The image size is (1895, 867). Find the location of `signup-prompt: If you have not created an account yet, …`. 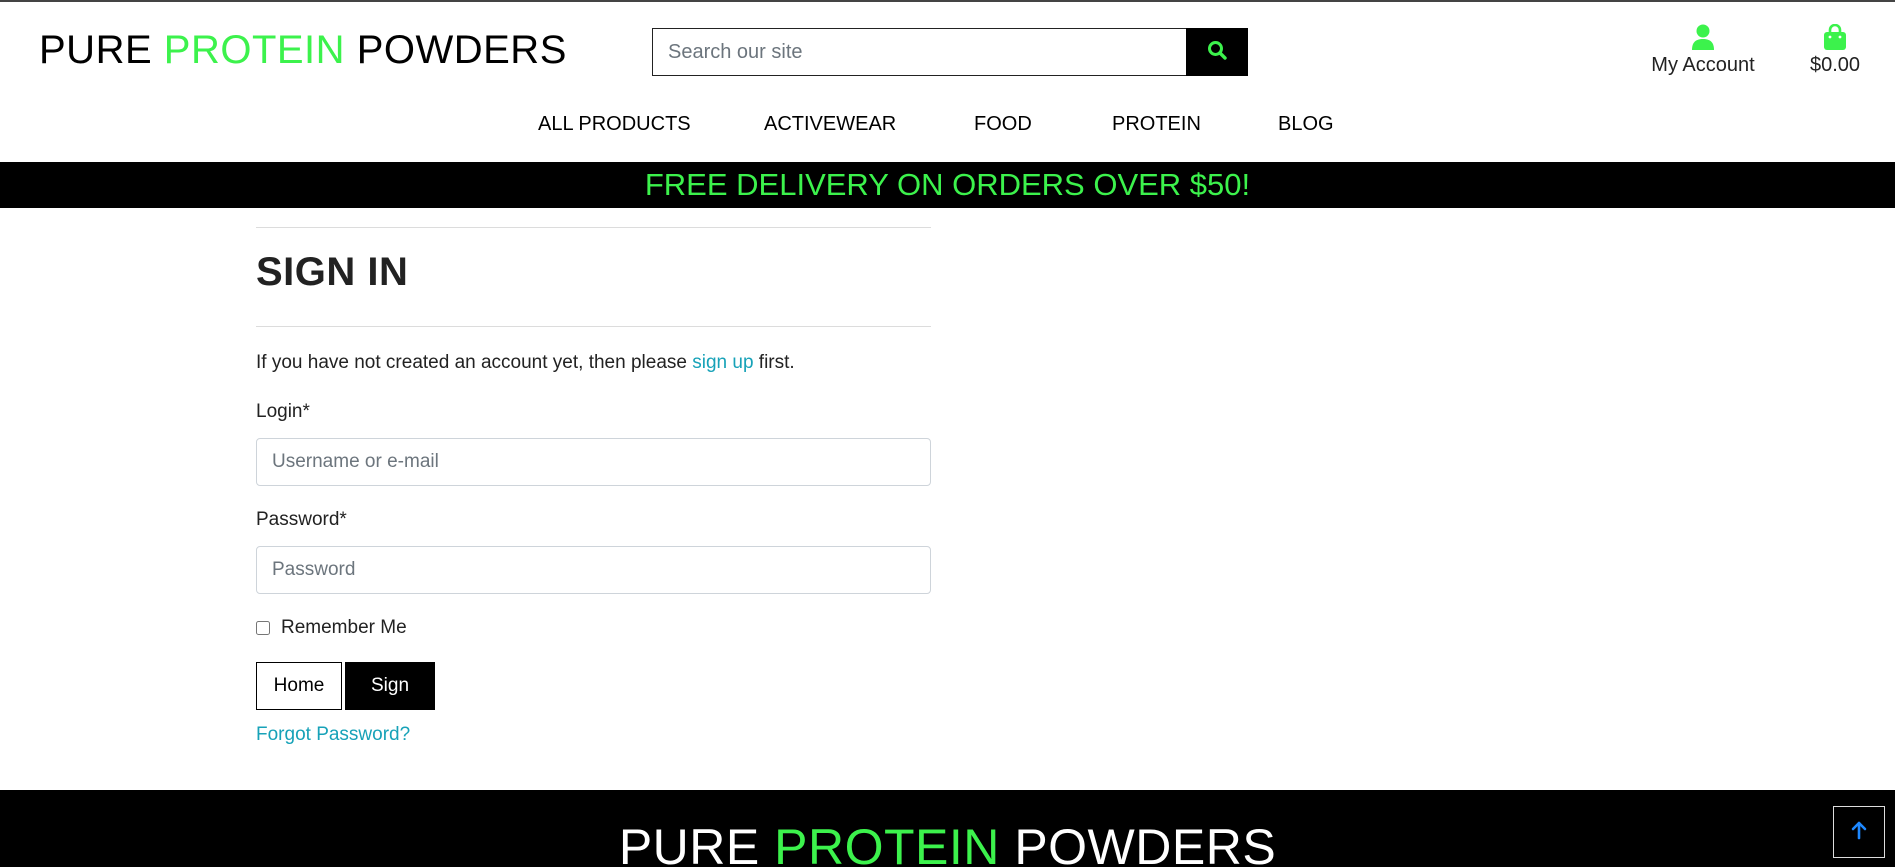

signup-prompt: If you have not created an account yet, … is located at coordinates (525, 363).